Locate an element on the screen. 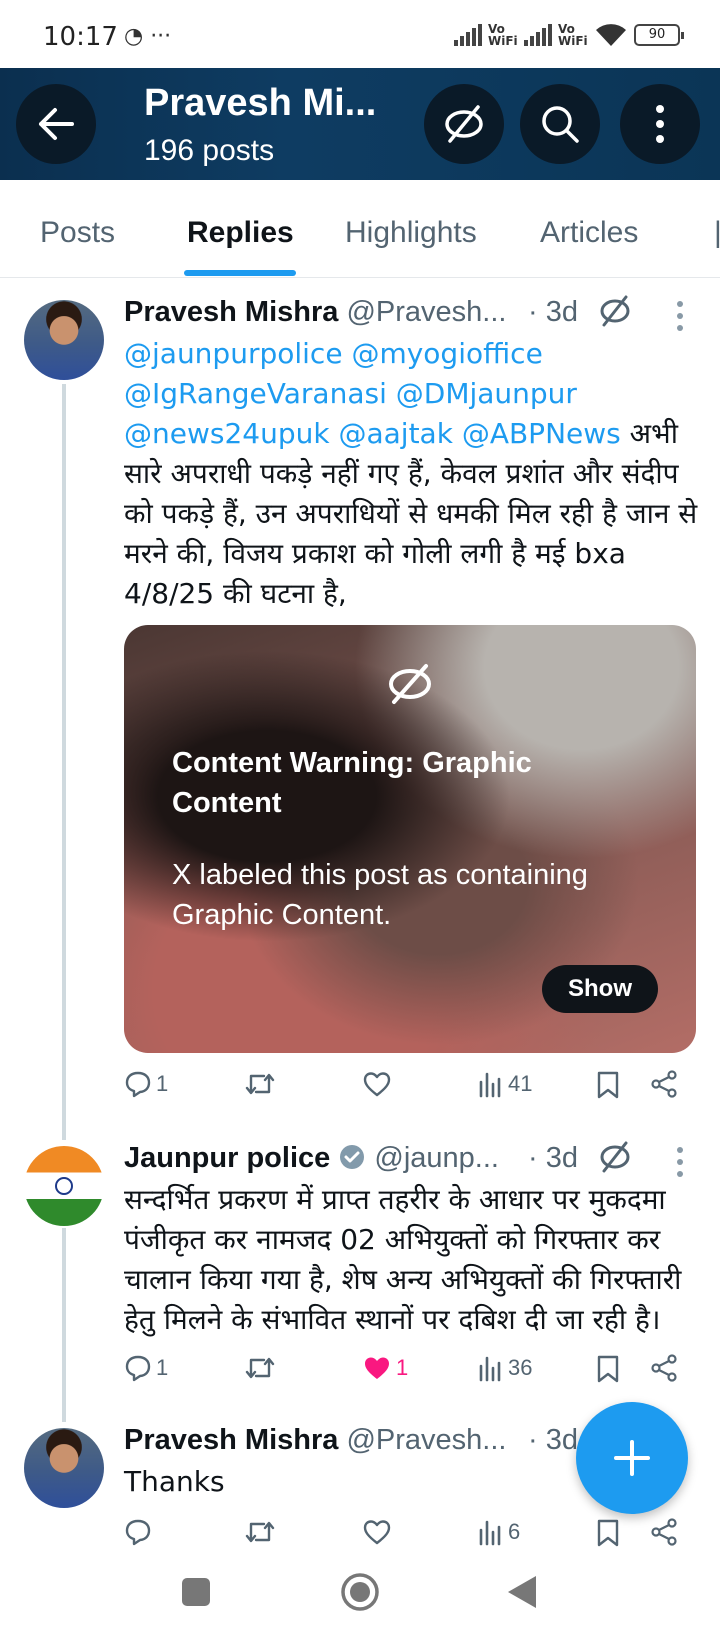 The image size is (720, 1640). views-button: 6 is located at coordinates (499, 1532).